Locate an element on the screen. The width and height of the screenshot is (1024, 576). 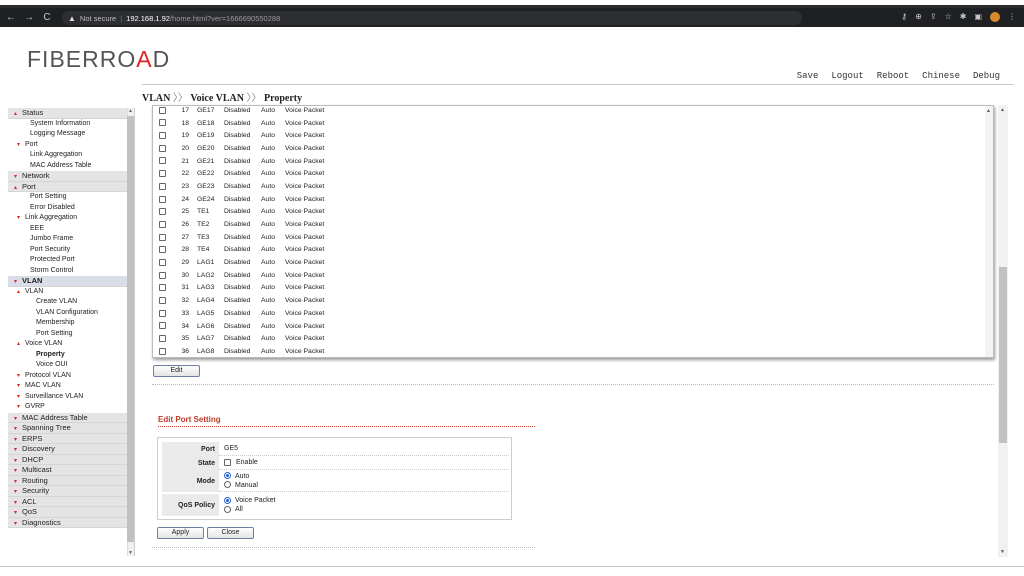
profile-avatar is located at coordinates (995, 17).